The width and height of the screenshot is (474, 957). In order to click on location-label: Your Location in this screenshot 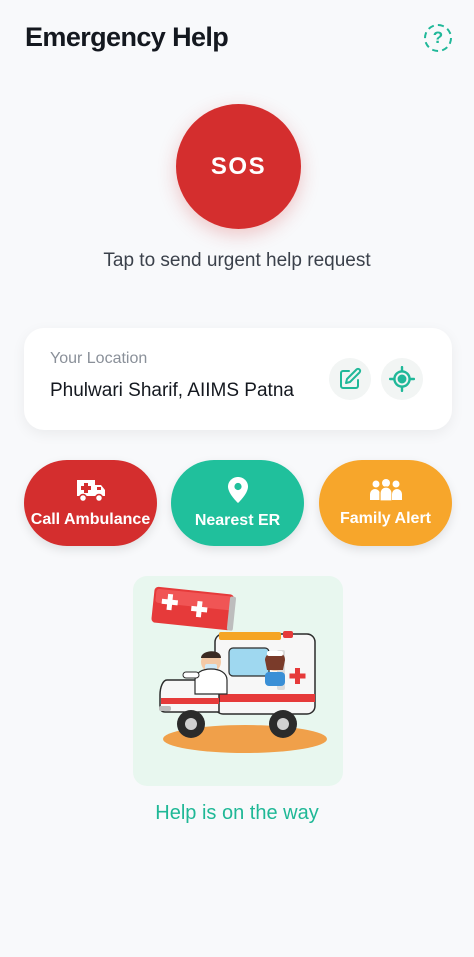, I will do `click(99, 358)`.